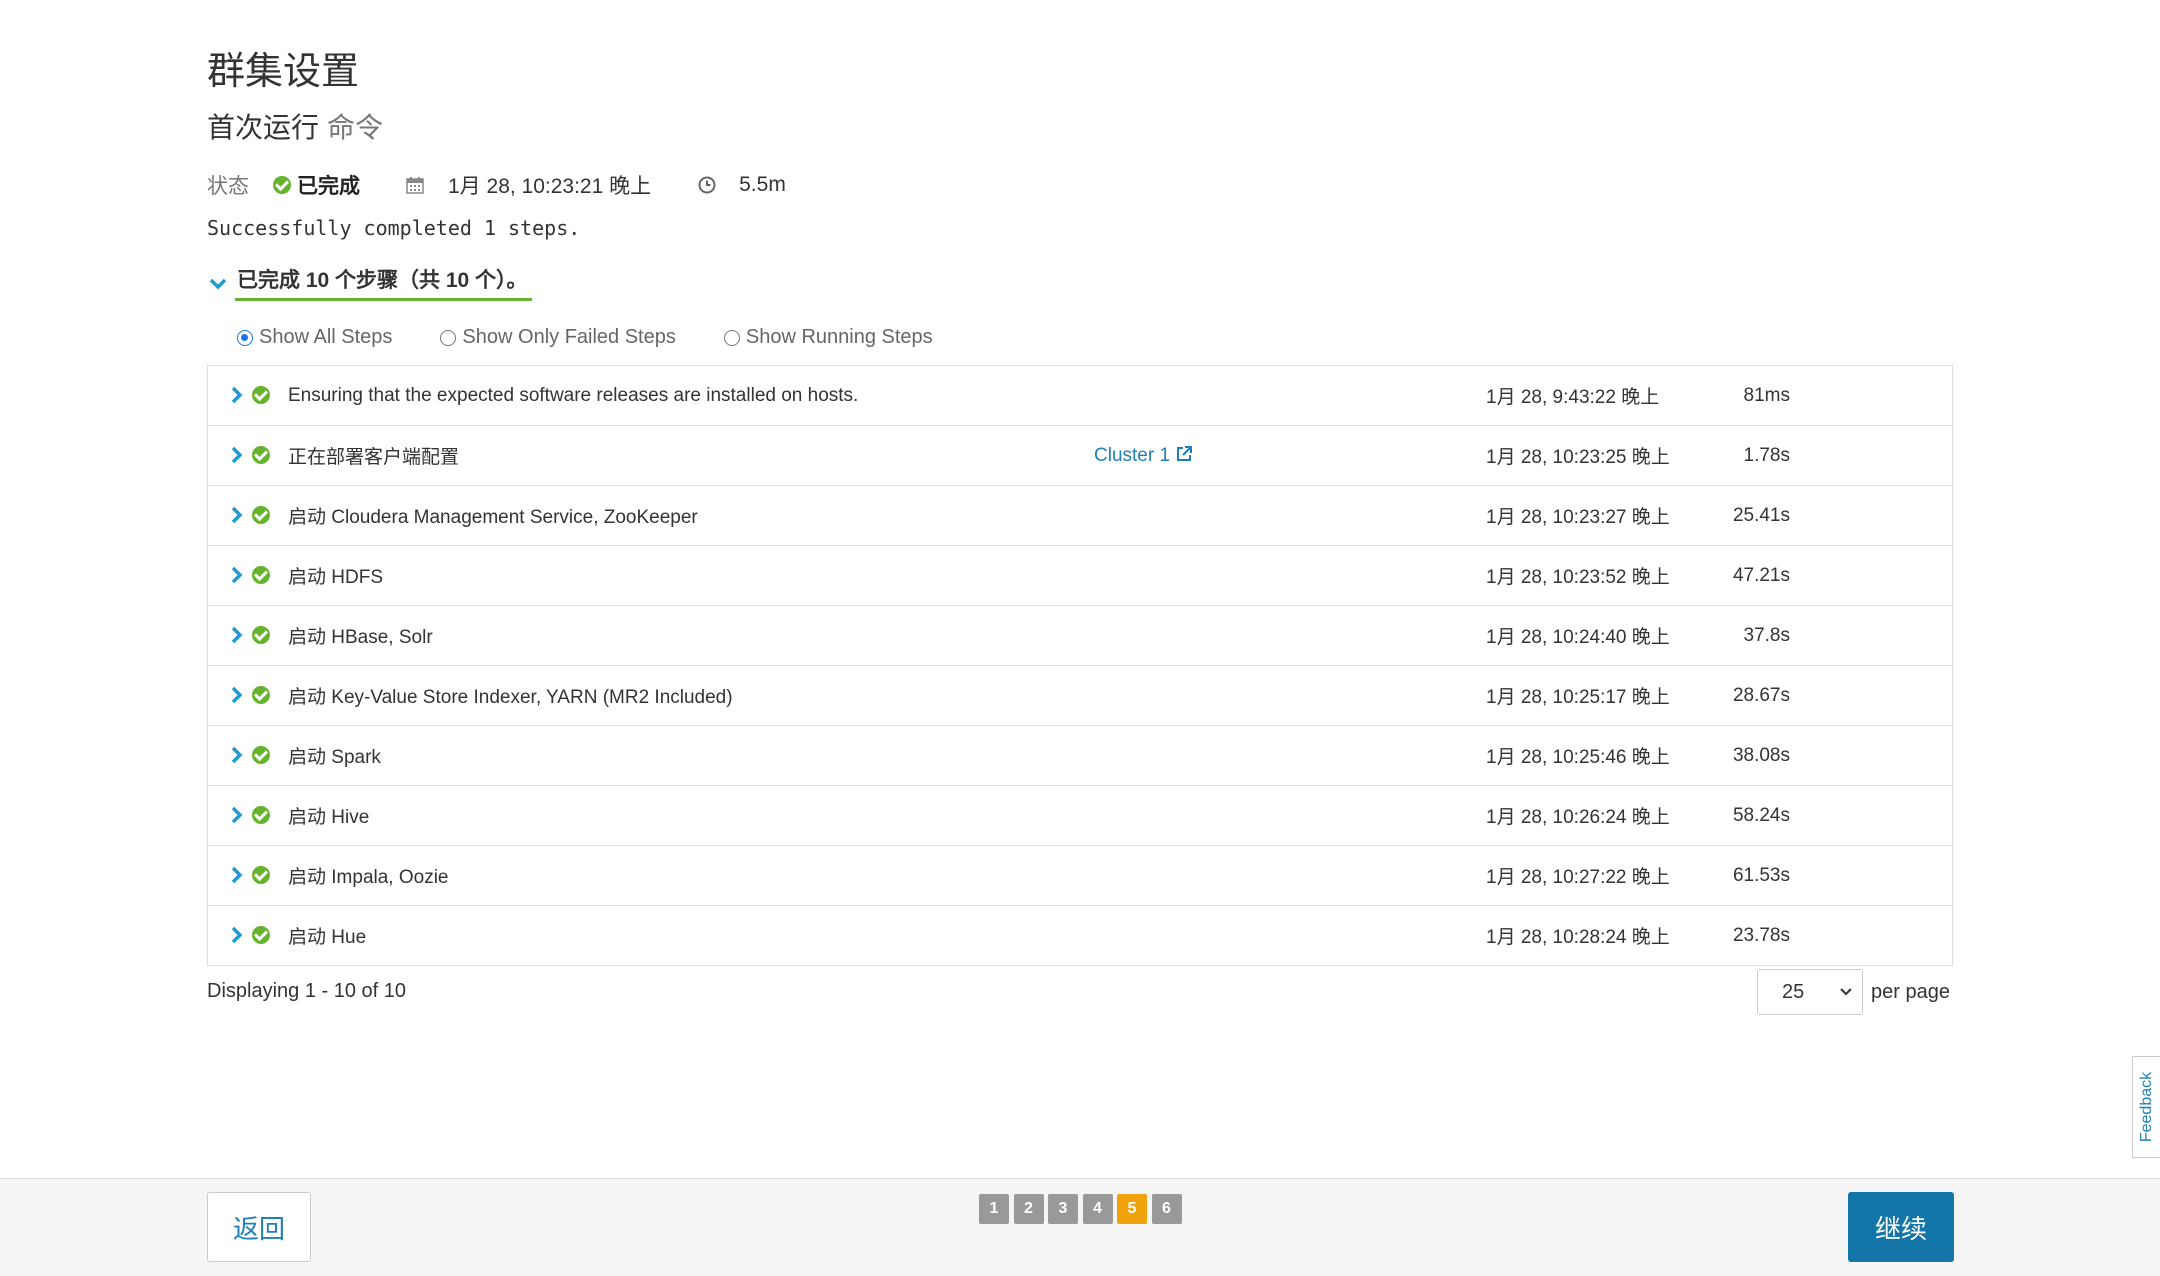 Image resolution: width=2160 pixels, height=1276 pixels. What do you see at coordinates (1578, 577) in the screenshot?
I see `step-timestamp: 1月 28, 10:23:52 晚上` at bounding box center [1578, 577].